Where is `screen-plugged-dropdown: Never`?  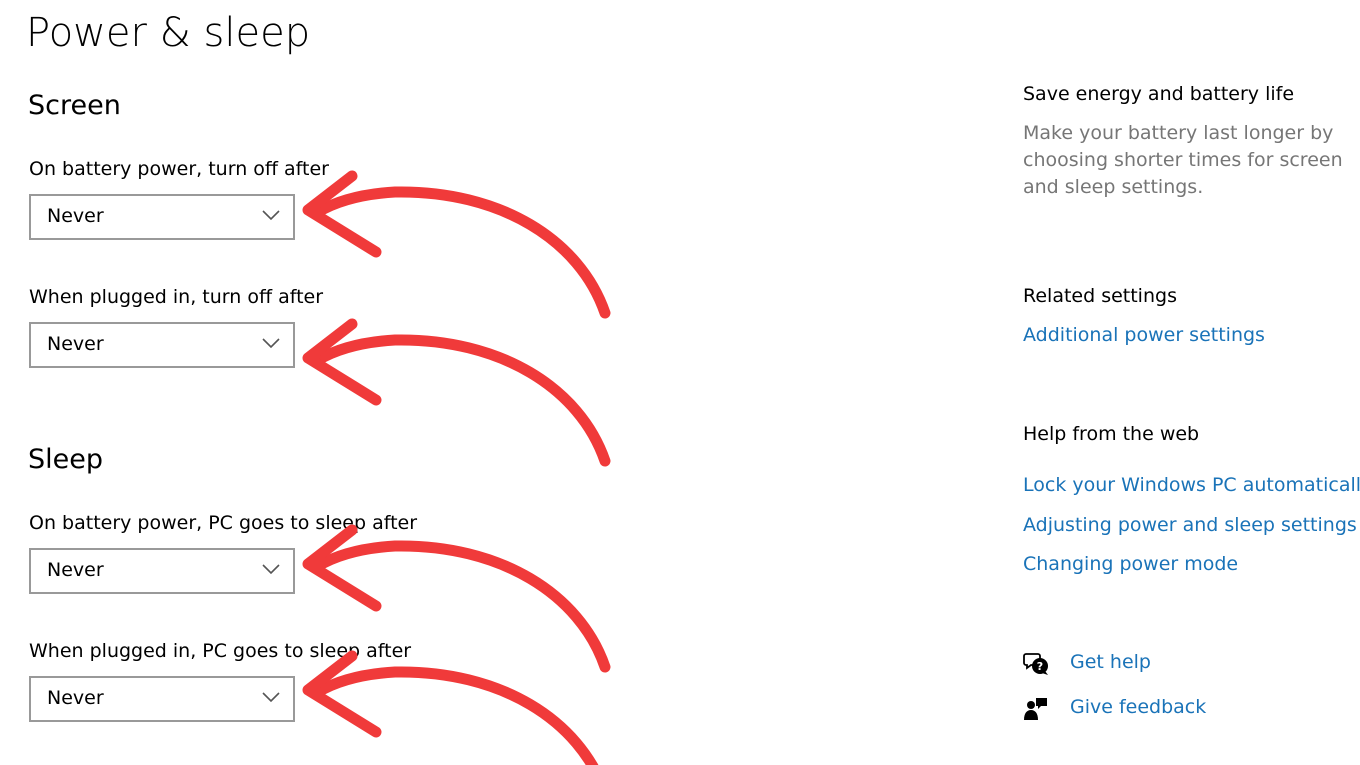
screen-plugged-dropdown: Never is located at coordinates (162, 345).